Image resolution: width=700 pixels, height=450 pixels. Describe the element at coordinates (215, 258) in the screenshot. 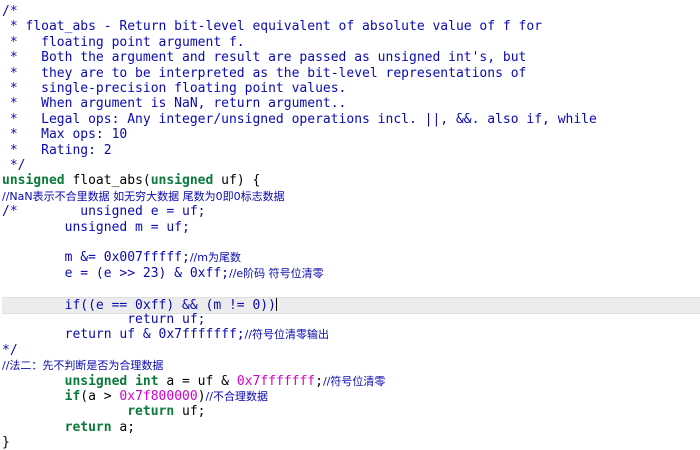

I see `code-token: //m为尾数` at that location.